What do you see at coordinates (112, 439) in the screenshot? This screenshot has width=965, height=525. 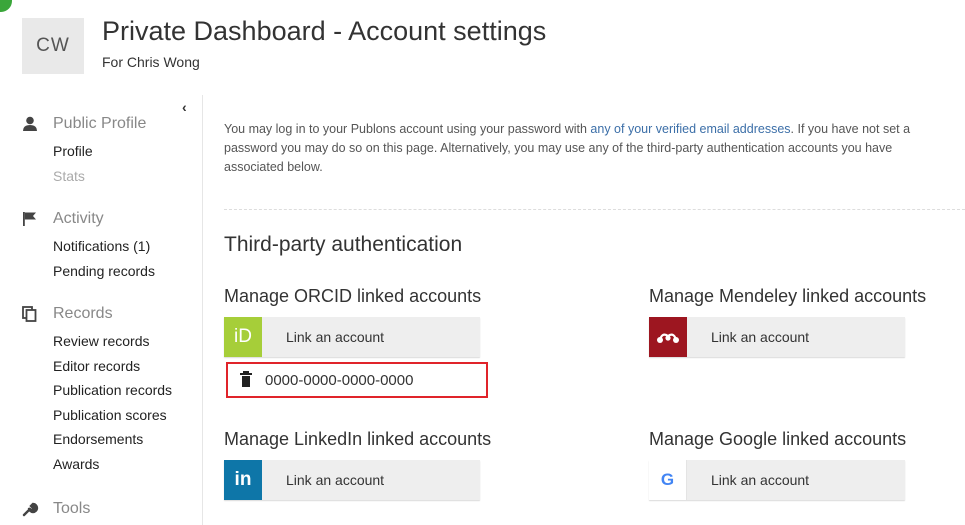 I see `sidebar-item-endorsements: Endorsements` at bounding box center [112, 439].